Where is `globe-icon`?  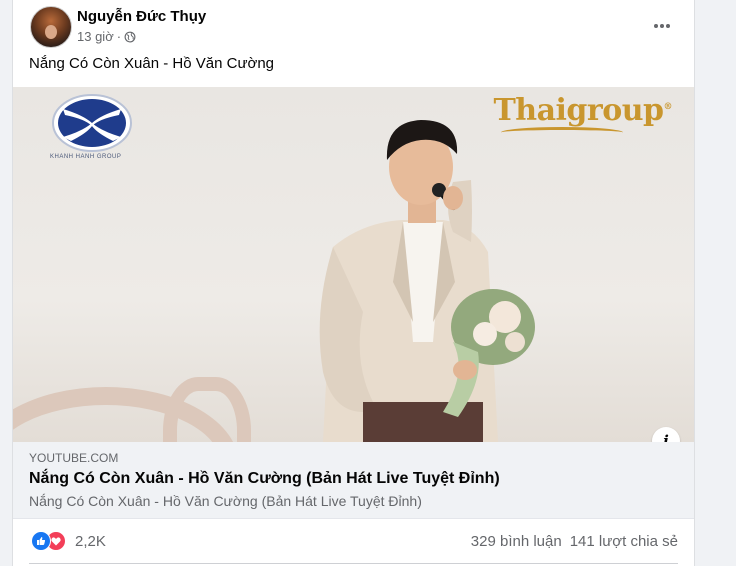
globe-icon is located at coordinates (130, 37).